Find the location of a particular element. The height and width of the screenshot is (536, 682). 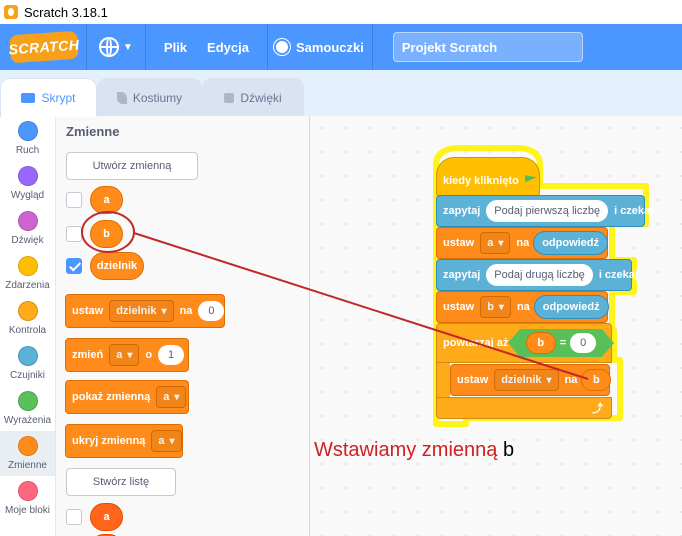

list-checkbox-a is located at coordinates (74, 517).